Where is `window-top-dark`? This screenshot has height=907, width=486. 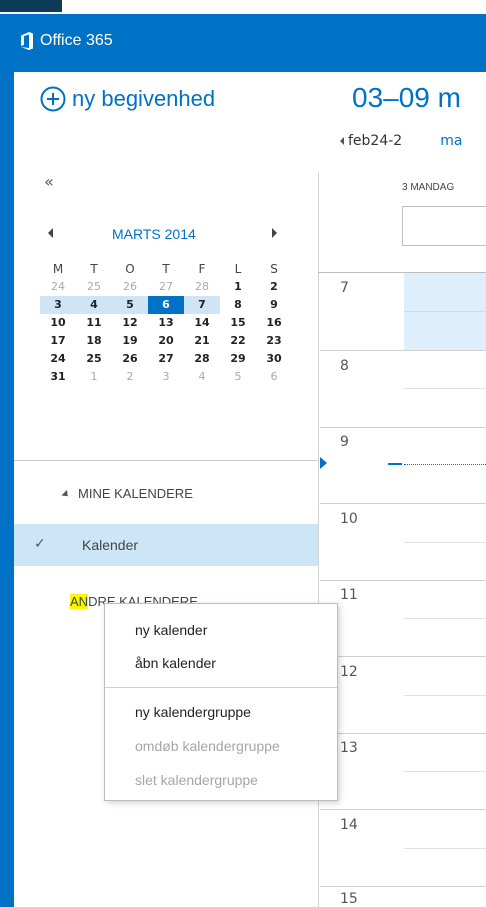 window-top-dark is located at coordinates (31, 6).